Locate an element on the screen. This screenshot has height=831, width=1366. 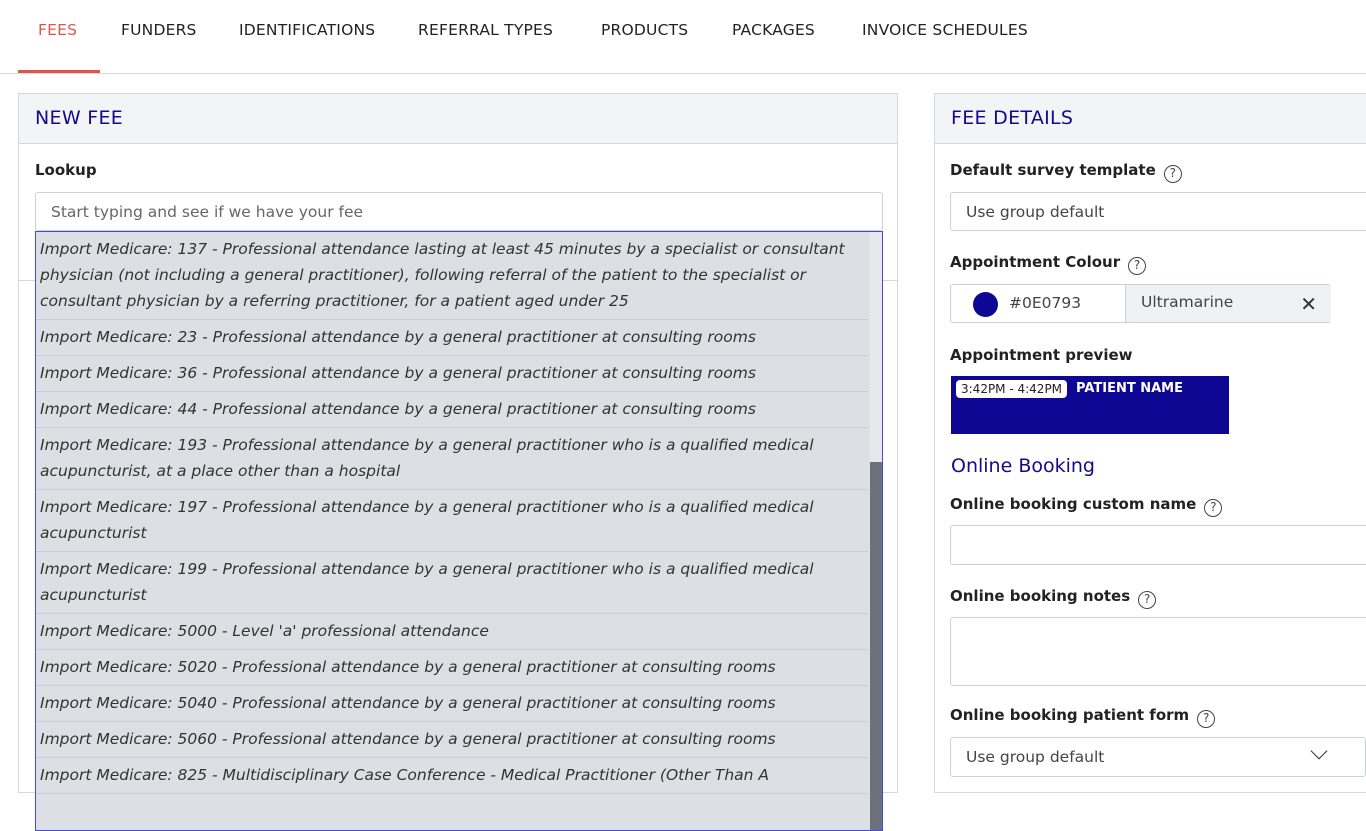
lookup-input: Start typing and see if we have your fee is located at coordinates (459, 211).